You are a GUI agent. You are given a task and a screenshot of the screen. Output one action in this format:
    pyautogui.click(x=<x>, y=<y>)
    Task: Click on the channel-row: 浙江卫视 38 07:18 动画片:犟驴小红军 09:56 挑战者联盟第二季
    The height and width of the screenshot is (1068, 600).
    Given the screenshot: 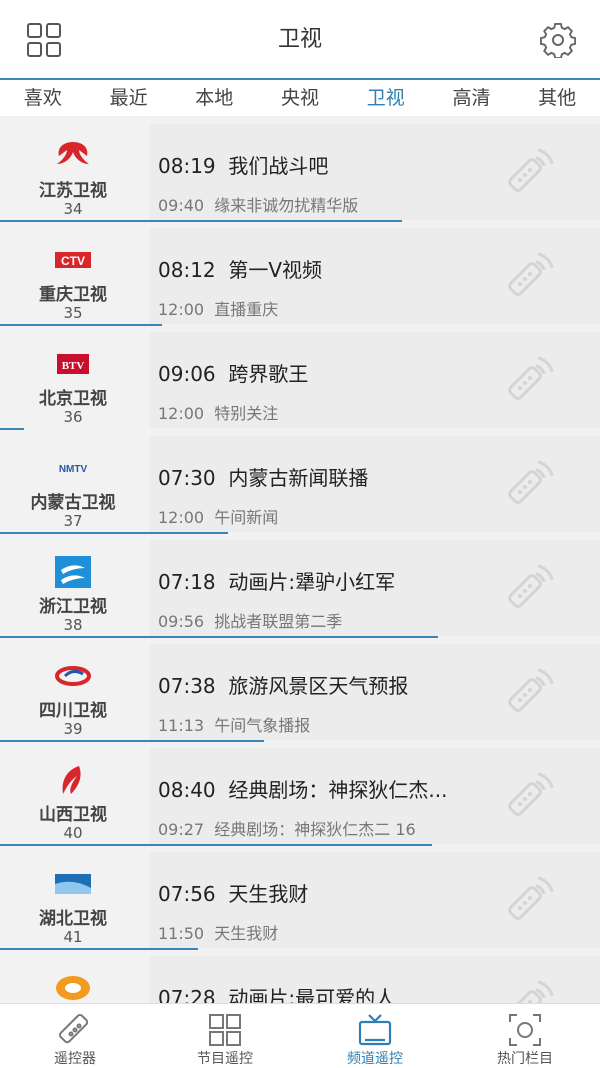 What is the action you would take?
    pyautogui.click(x=300, y=586)
    